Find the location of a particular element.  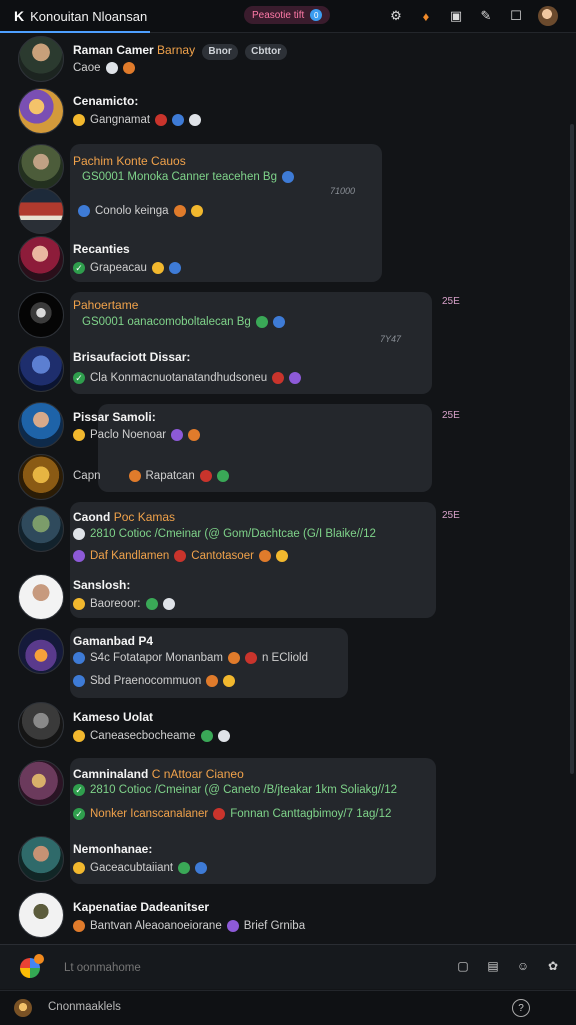

help-icon: ? is located at coordinates (521, 1008).